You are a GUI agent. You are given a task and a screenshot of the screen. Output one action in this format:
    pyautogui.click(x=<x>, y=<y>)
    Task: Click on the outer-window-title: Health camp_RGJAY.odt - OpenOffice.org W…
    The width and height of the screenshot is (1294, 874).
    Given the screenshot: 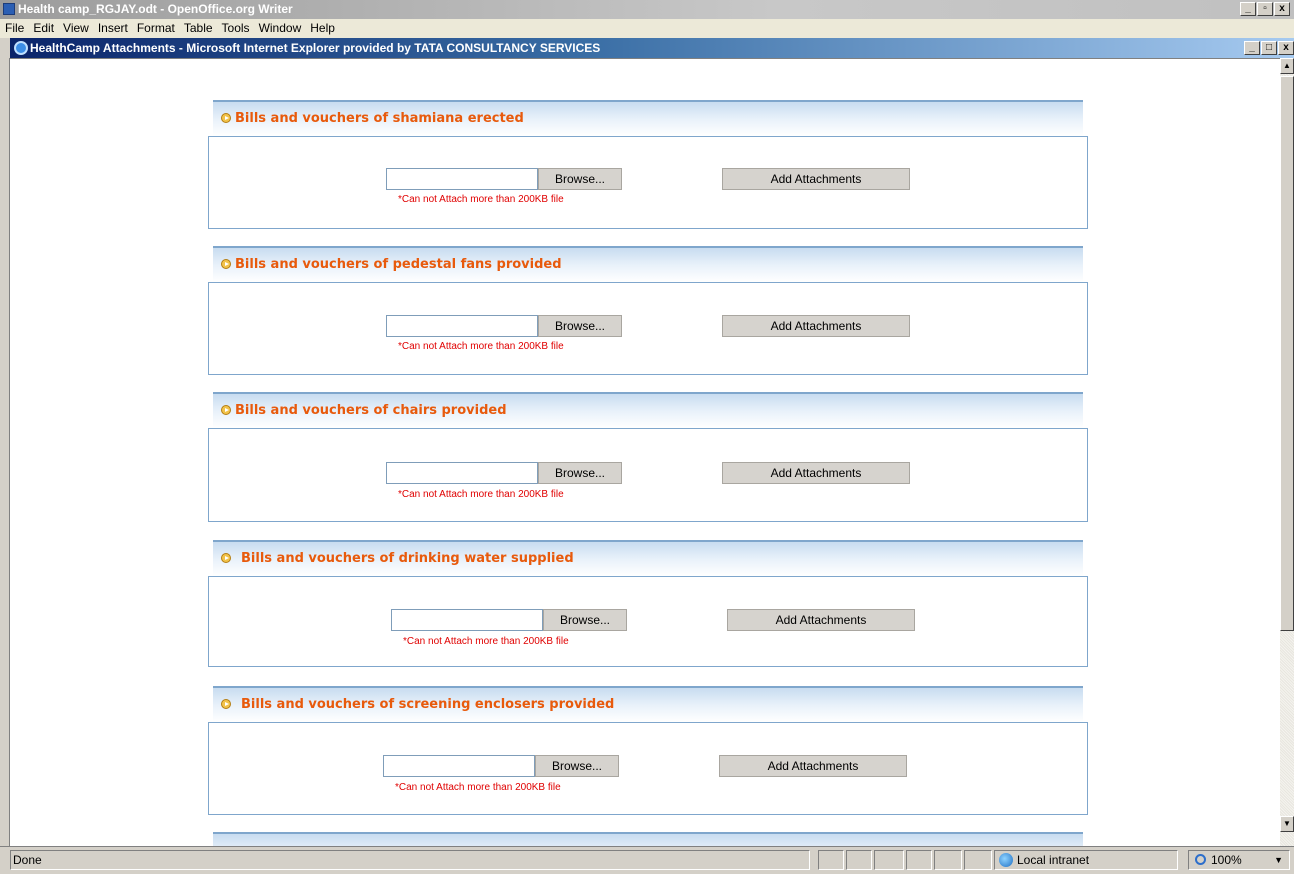 What is the action you would take?
    pyautogui.click(x=155, y=9)
    